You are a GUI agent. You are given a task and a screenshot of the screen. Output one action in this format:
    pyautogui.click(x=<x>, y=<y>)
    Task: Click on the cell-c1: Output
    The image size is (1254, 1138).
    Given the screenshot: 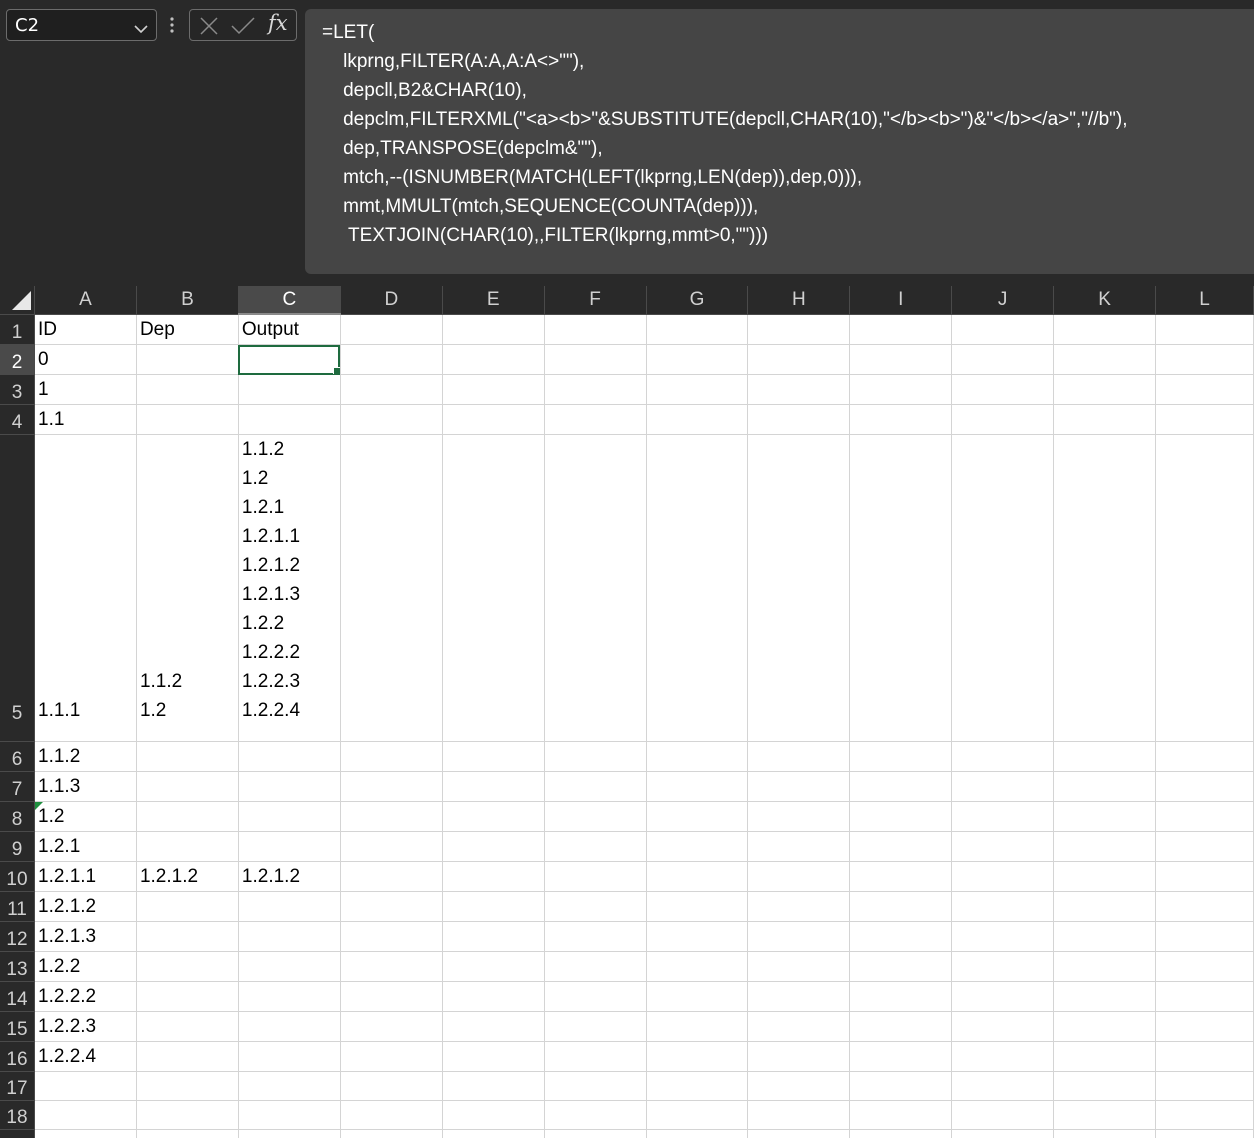 What is the action you would take?
    pyautogui.click(x=289, y=329)
    